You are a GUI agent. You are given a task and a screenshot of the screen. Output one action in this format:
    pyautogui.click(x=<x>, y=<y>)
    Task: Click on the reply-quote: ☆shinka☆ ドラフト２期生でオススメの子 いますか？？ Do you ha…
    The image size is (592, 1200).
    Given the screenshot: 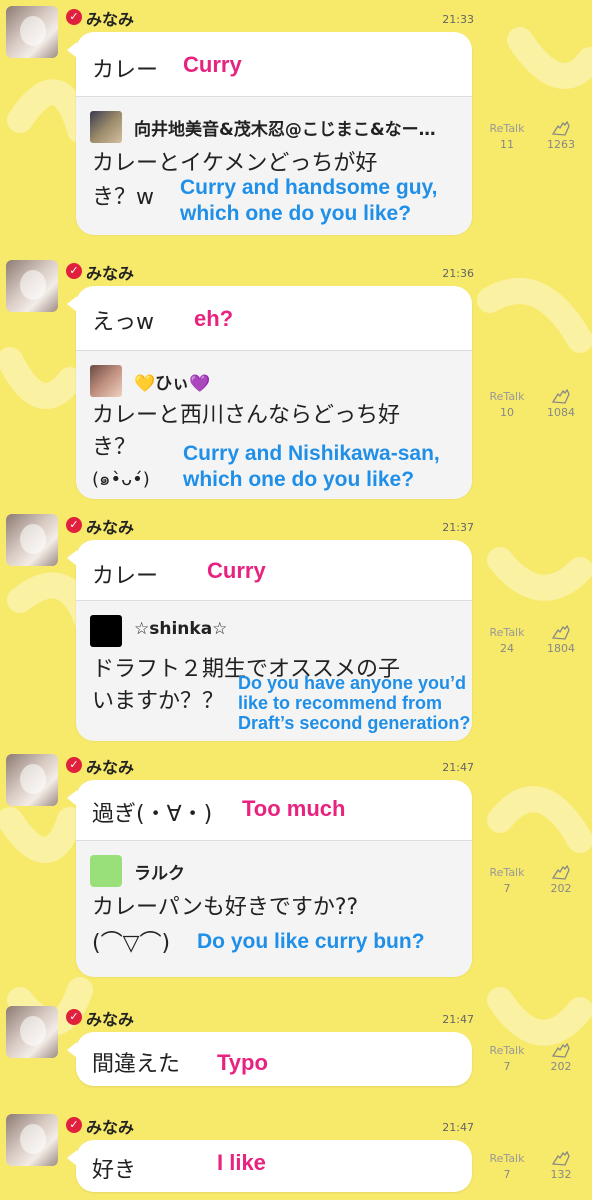 What is the action you would take?
    pyautogui.click(x=274, y=670)
    